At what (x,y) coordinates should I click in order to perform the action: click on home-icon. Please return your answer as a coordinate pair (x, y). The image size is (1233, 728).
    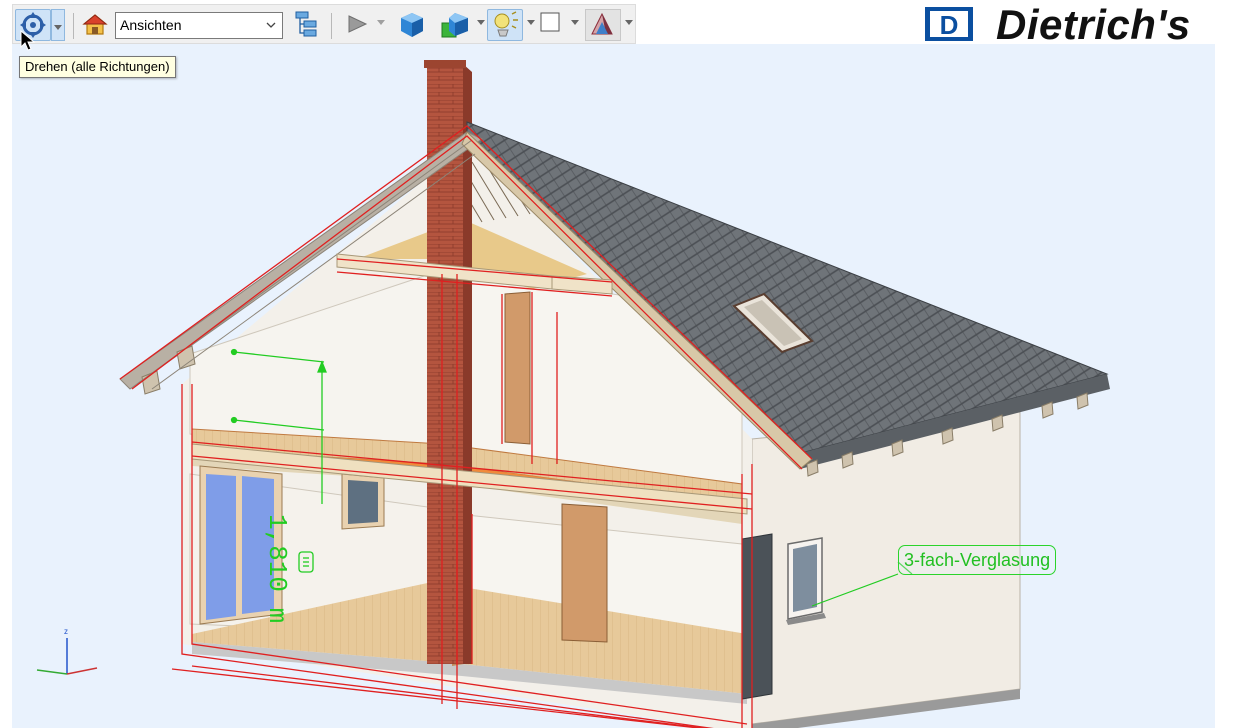
    Looking at the image, I should click on (95, 24).